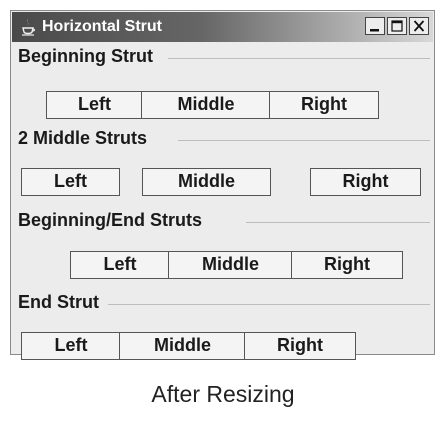 Image resolution: width=446 pixels, height=425 pixels. I want to click on java-app-icon, so click(29, 27).